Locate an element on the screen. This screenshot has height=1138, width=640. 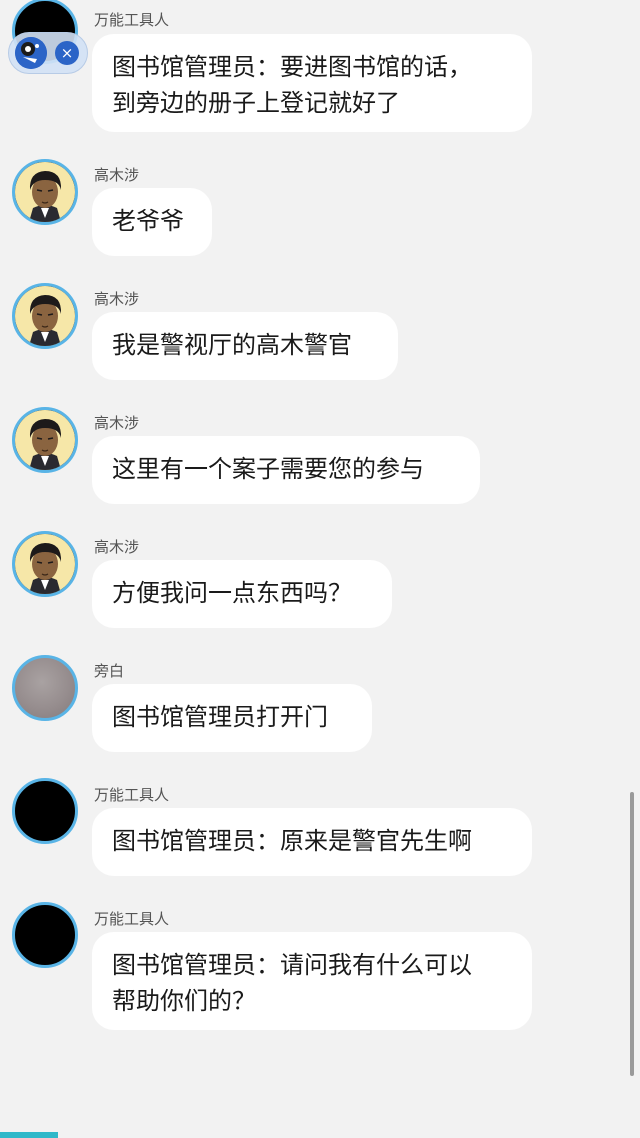
message-bubble: 图书馆管理员：原来是警官先生啊 is located at coordinates (312, 842).